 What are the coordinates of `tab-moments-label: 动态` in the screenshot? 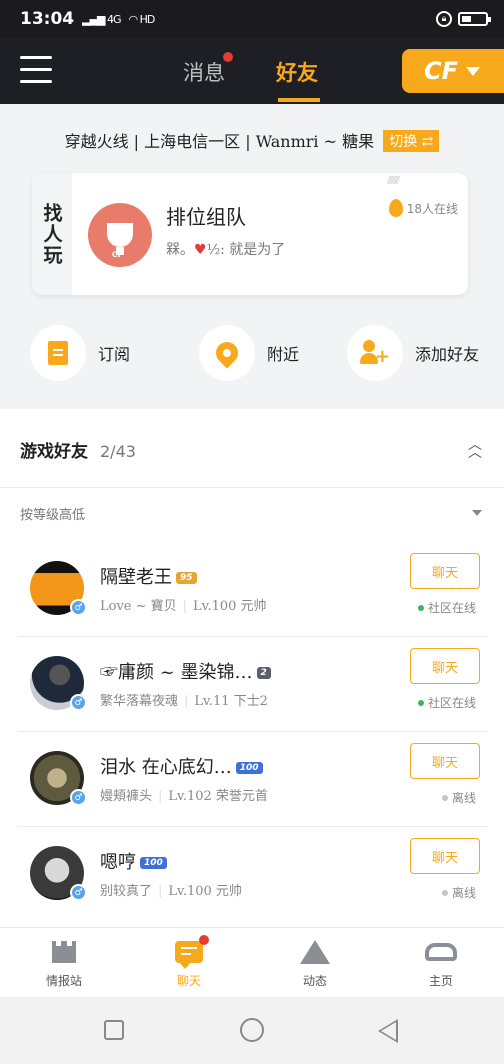 It's located at (314, 981).